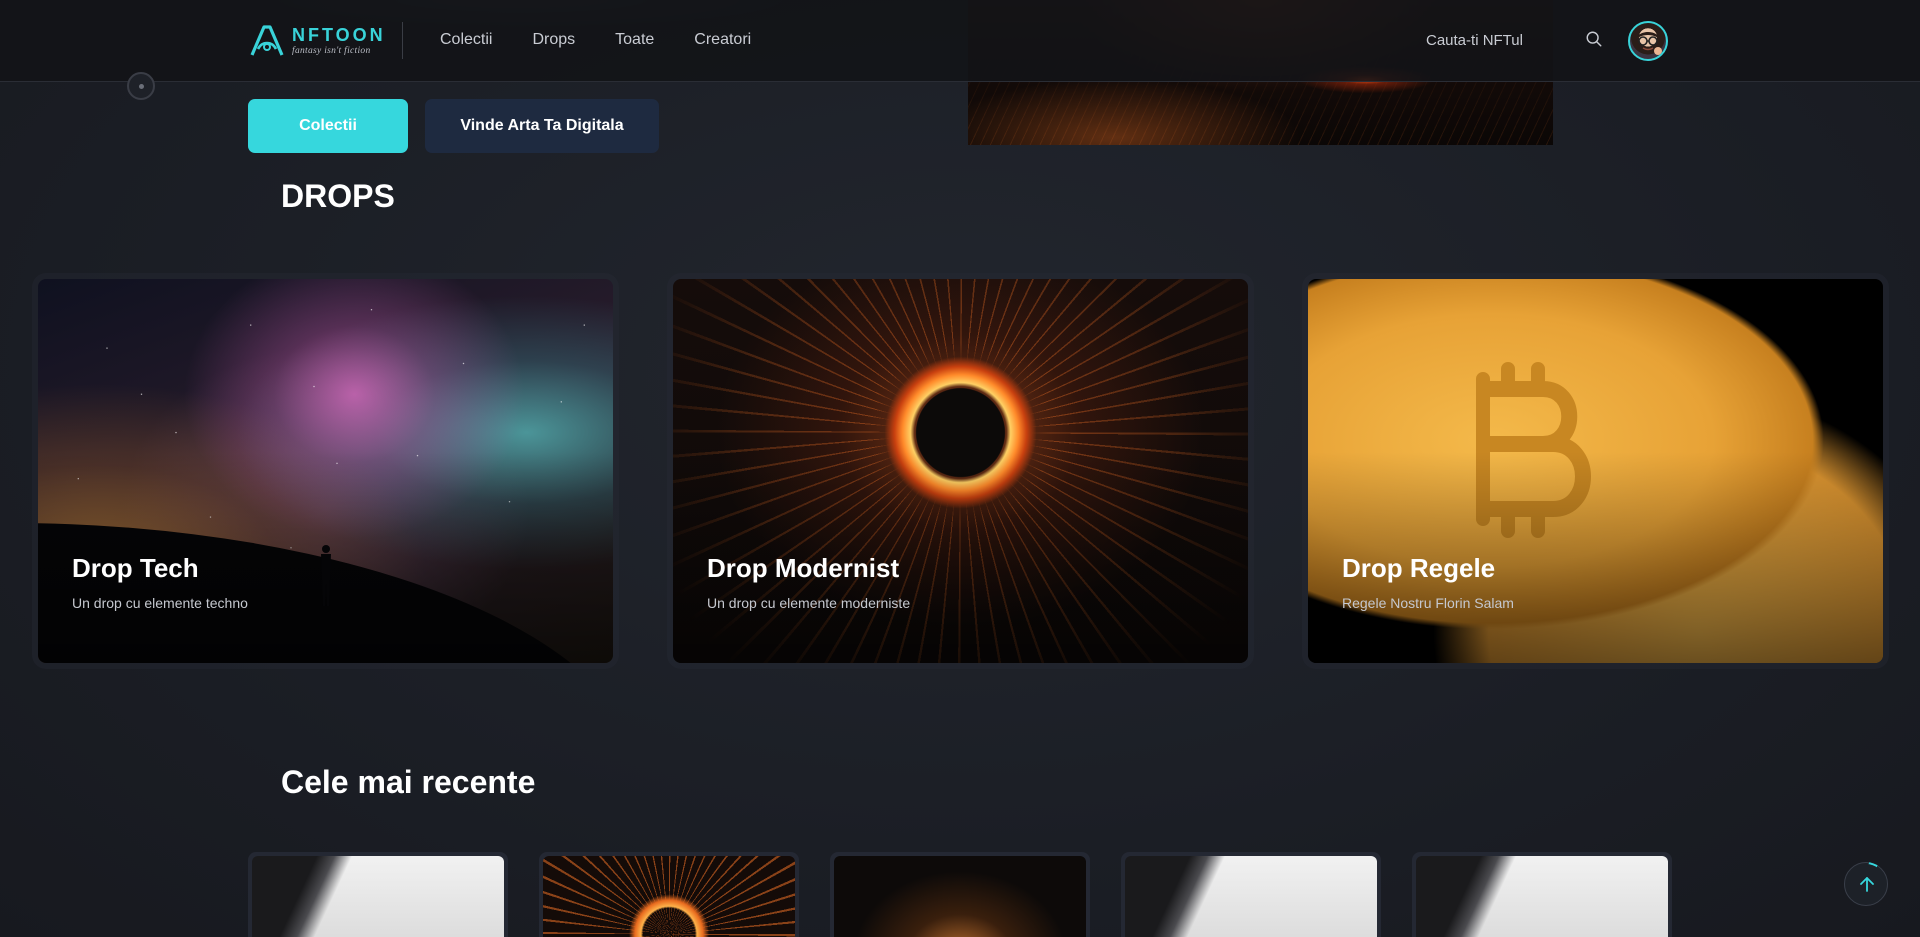  I want to click on drop-card-tech: Drop Tech Un drop cu elemente techno, so click(325, 471).